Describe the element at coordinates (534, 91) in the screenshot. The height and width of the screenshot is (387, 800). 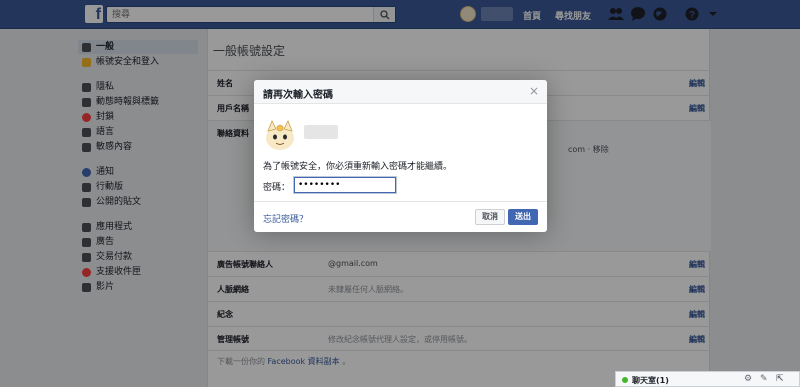
I see `close-icon: ×` at that location.